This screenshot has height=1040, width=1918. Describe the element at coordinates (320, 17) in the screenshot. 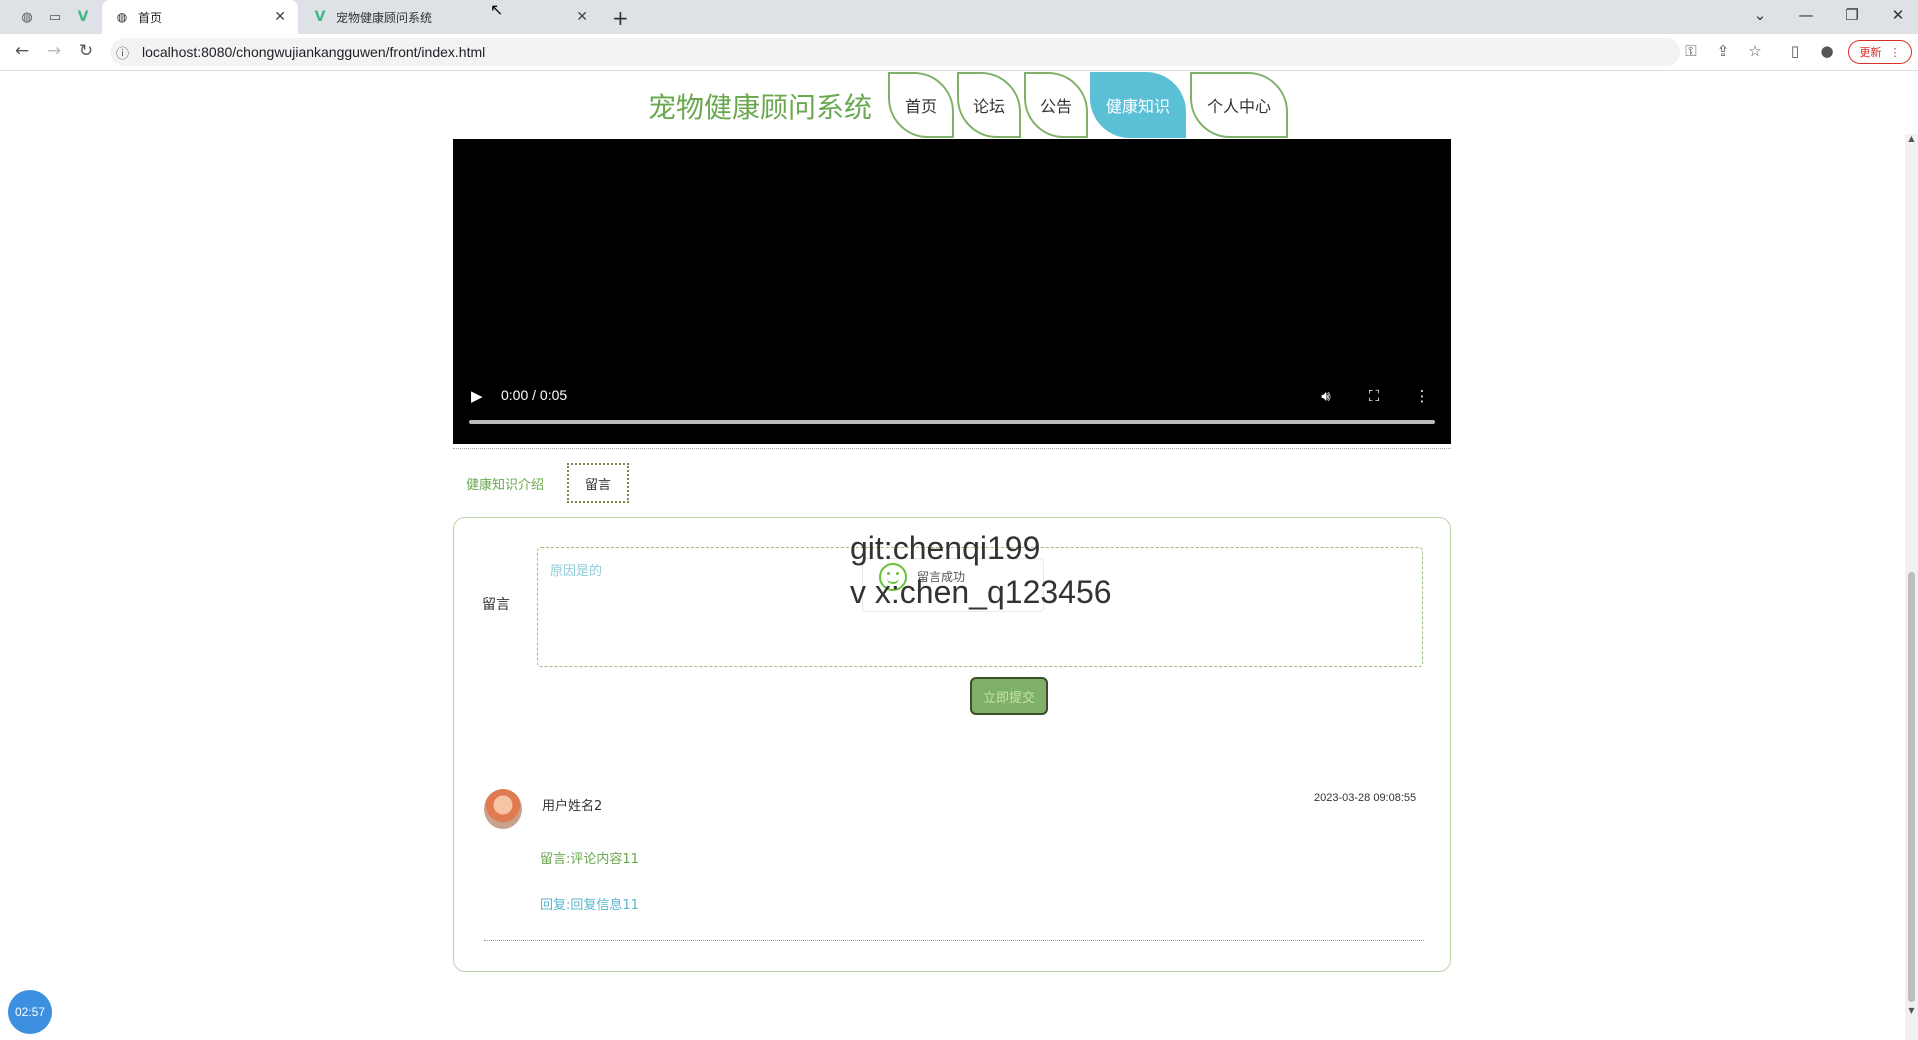

I see `vue-logo-icon: V` at that location.